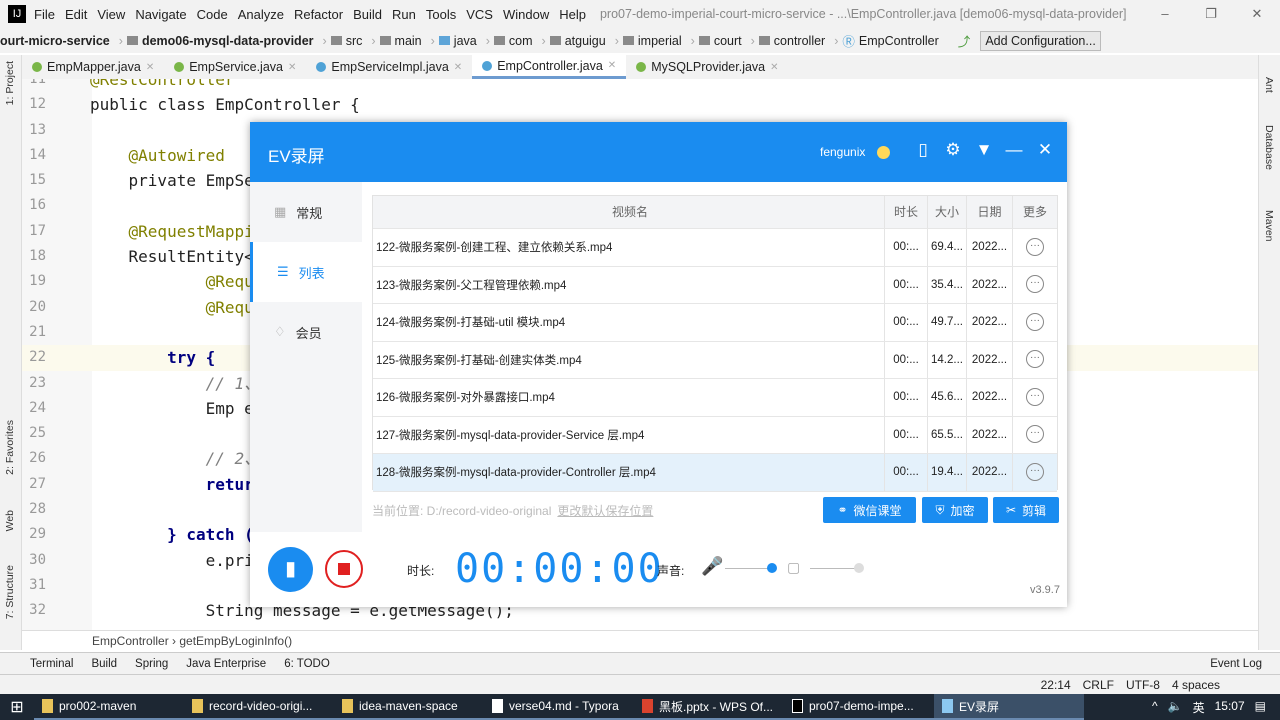 This screenshot has width=1280, height=720. What do you see at coordinates (1211, 14) in the screenshot?
I see `restore-icon: ❐` at bounding box center [1211, 14].